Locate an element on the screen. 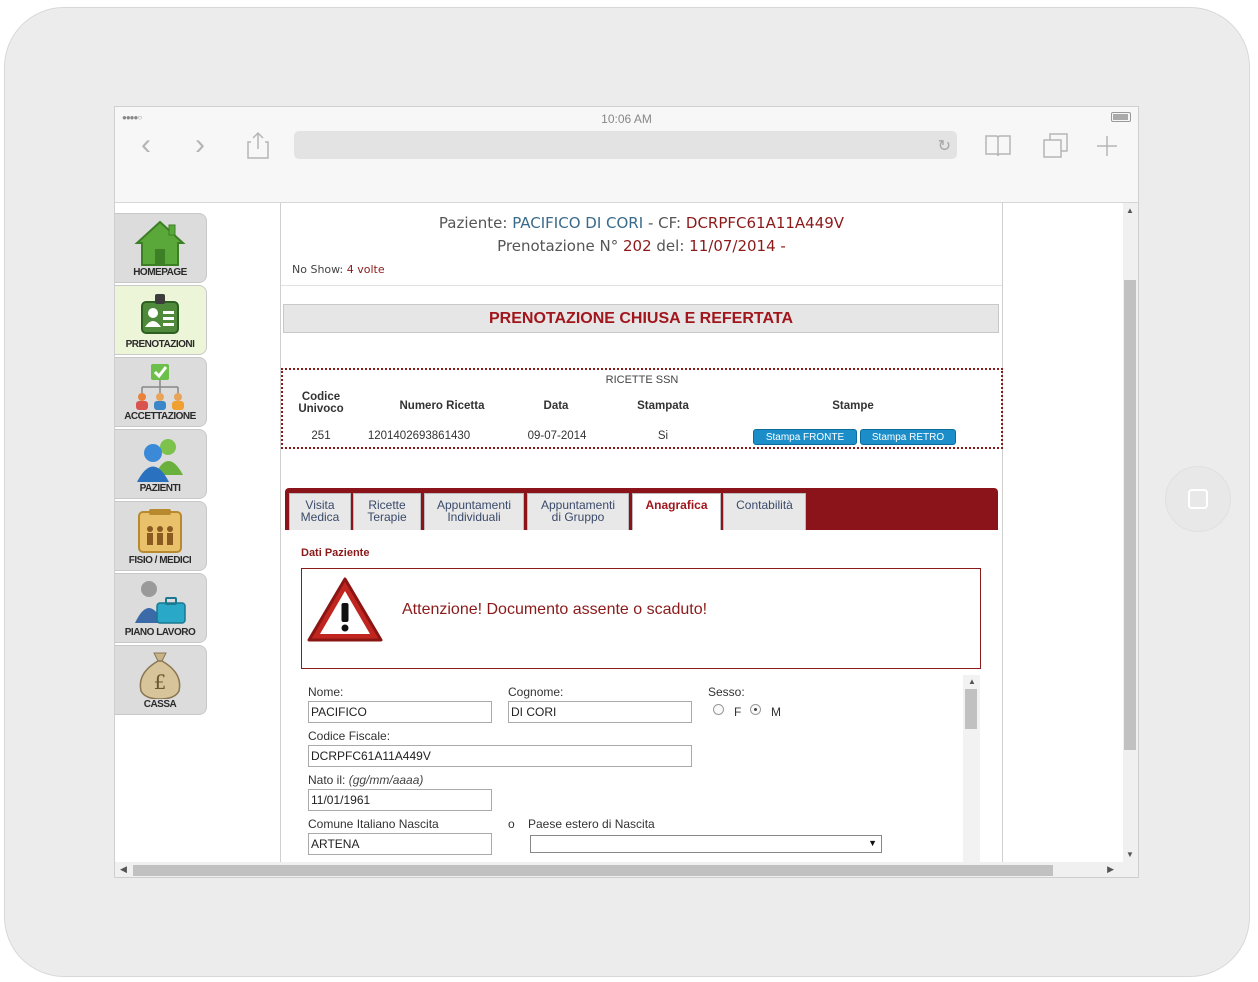  battery-icon is located at coordinates (1121, 117).